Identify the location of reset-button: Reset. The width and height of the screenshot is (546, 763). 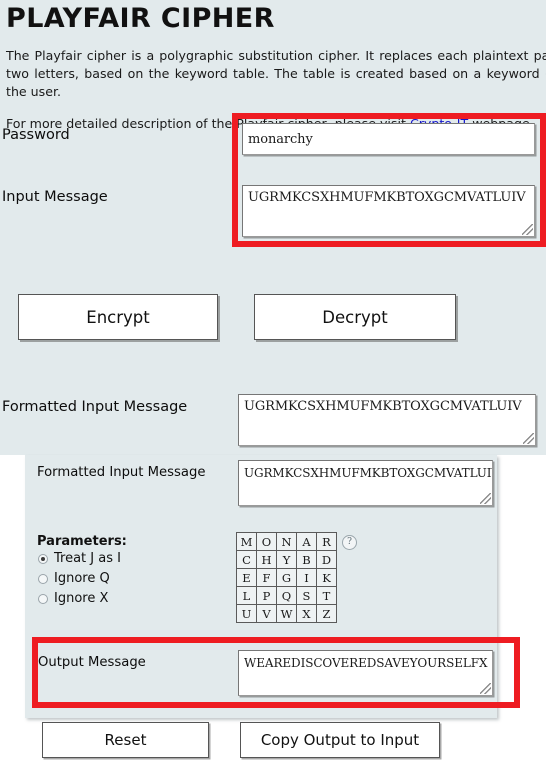
(125, 740).